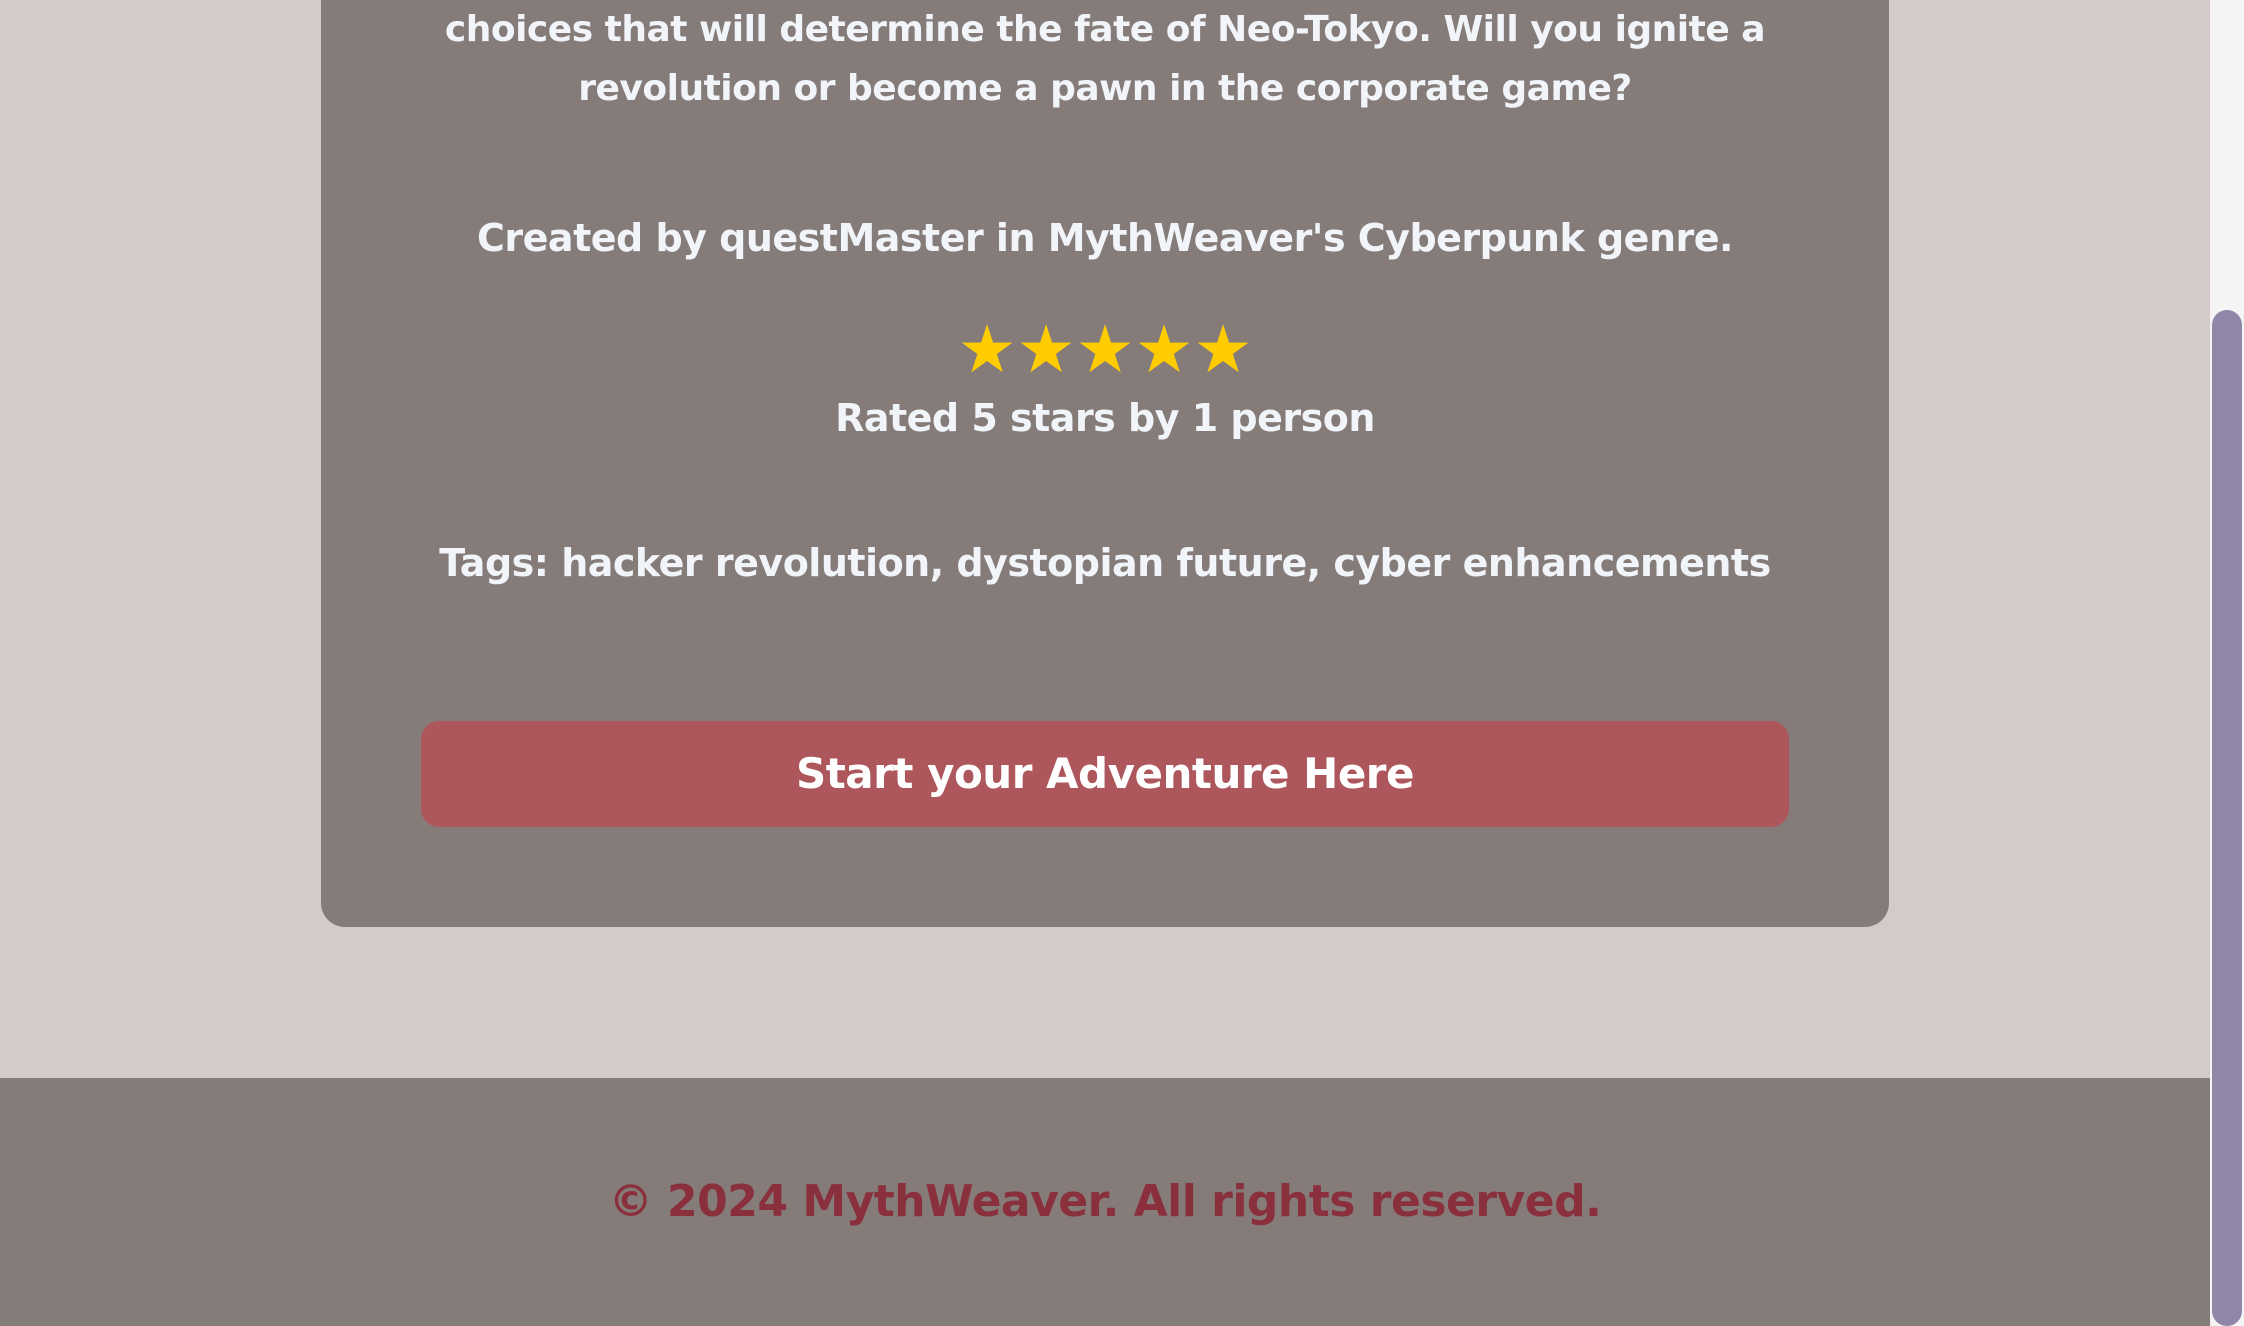 The image size is (2244, 1326). I want to click on start-adventure-button: Start your Adventure Here, so click(1105, 774).